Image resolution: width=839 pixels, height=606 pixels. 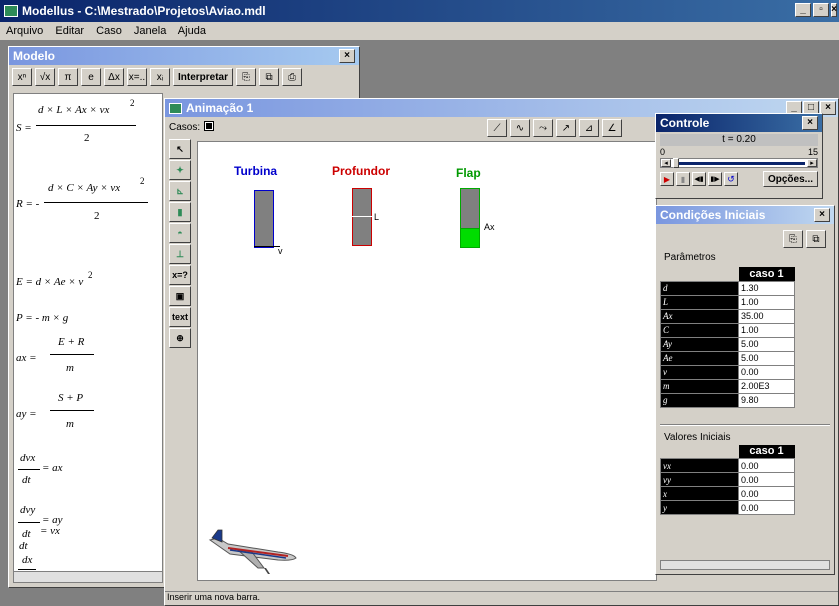 I want to click on param-value: 1.30, so click(x=766, y=288).